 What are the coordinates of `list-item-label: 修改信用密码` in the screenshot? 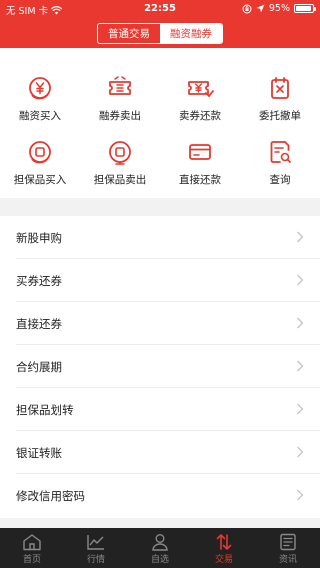 It's located at (50, 495).